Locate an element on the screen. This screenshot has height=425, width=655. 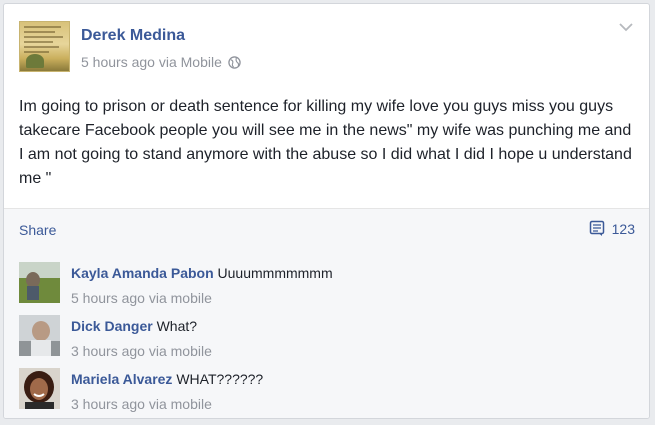
commenter-name: Mariela Alvarez is located at coordinates (121, 379).